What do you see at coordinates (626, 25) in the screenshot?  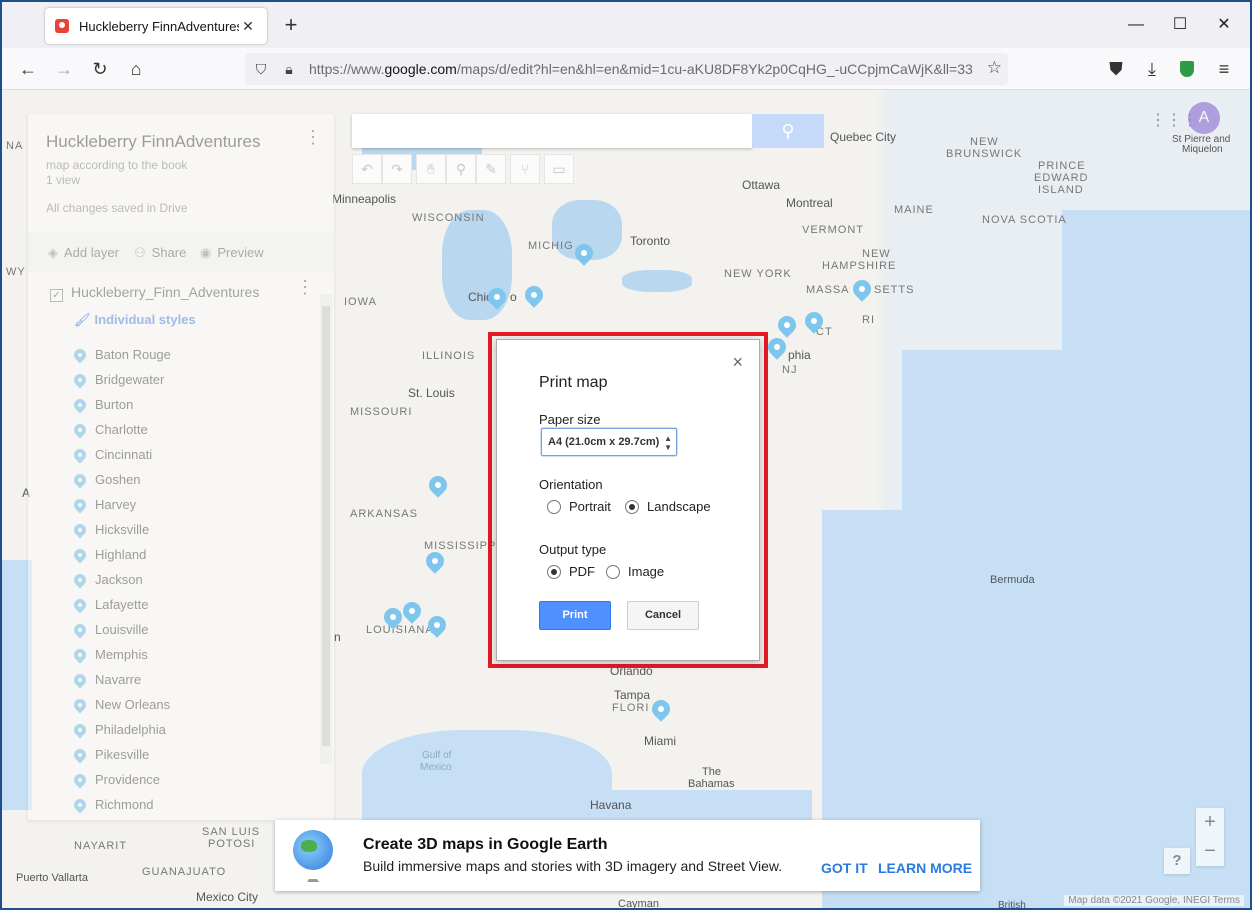 I see `tab-bar: Huckleberry FinnAdventures ✕ + — ☐ ✕` at bounding box center [626, 25].